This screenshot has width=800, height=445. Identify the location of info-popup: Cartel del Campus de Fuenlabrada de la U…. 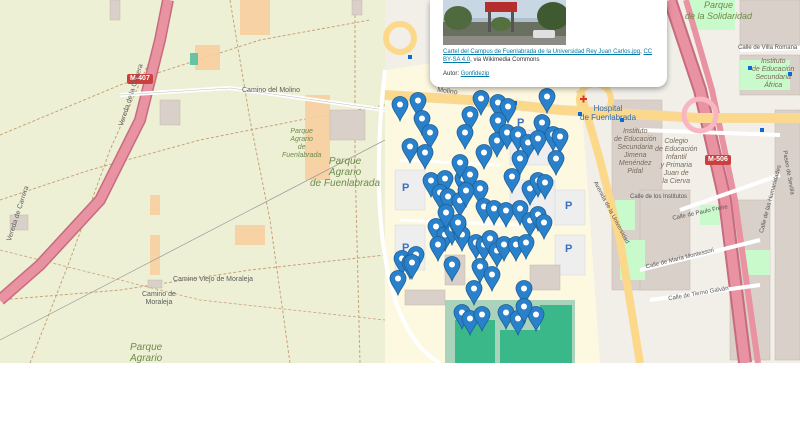
(548, 43).